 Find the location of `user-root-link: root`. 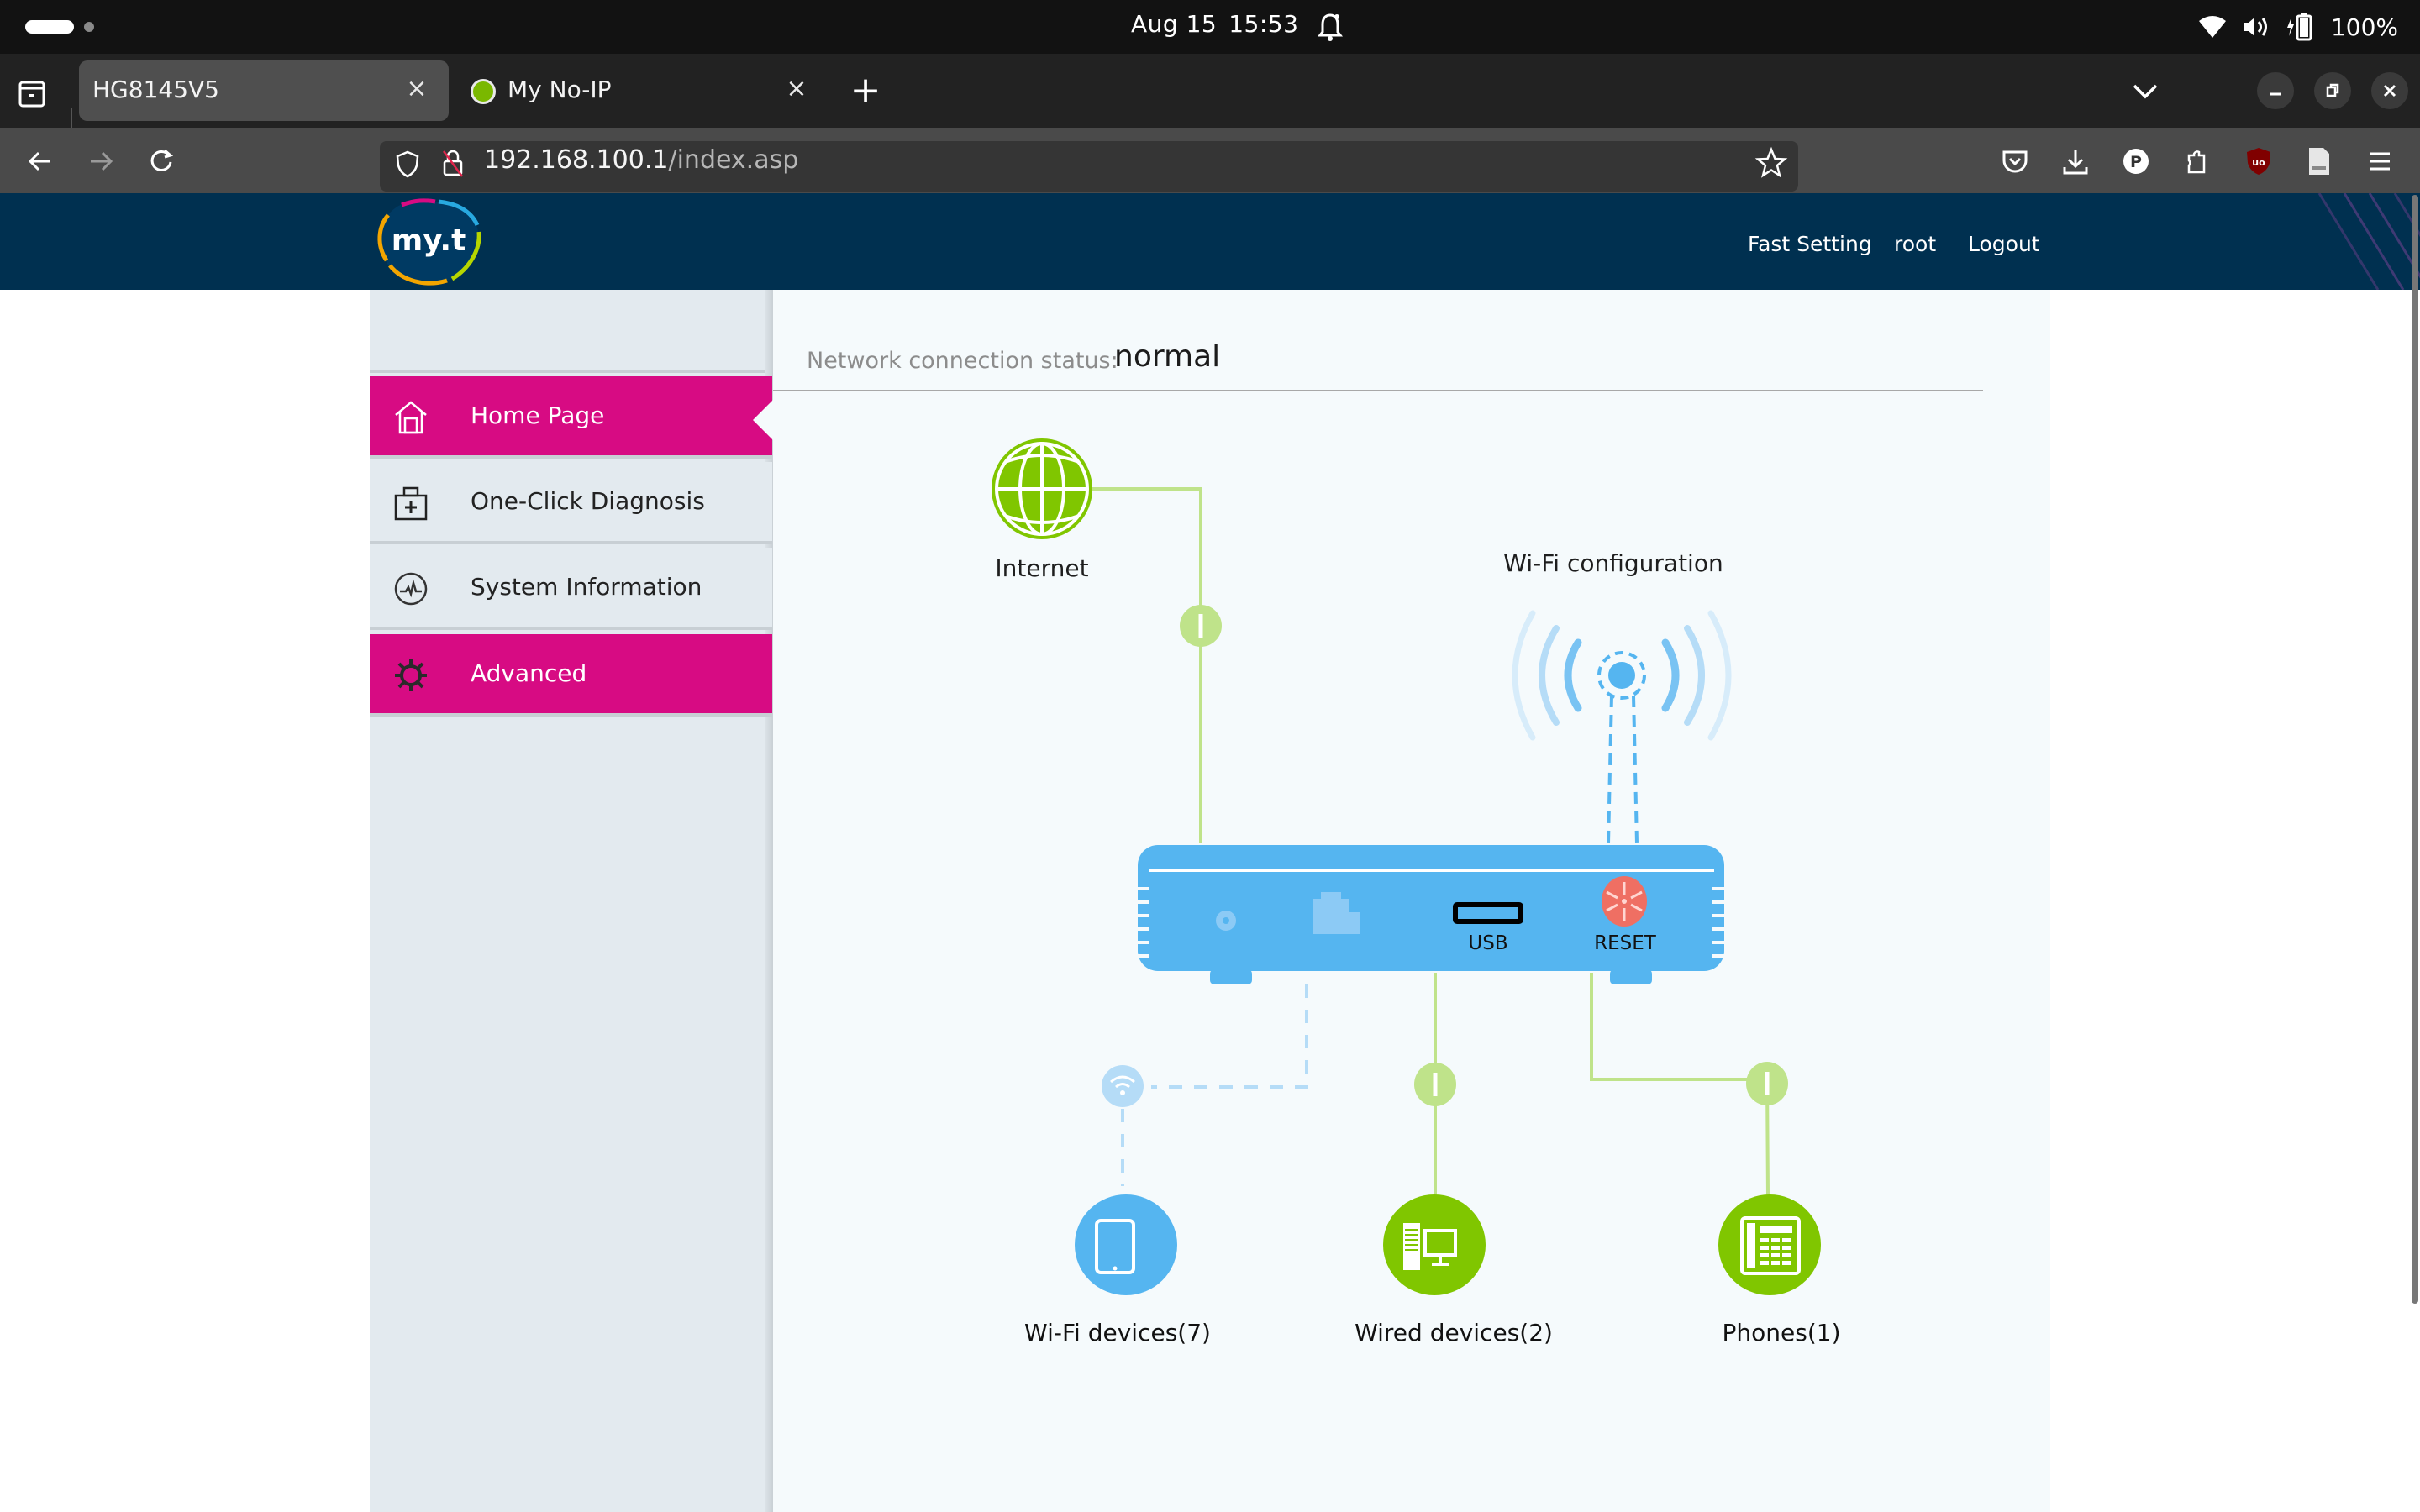

user-root-link: root is located at coordinates (1915, 244).